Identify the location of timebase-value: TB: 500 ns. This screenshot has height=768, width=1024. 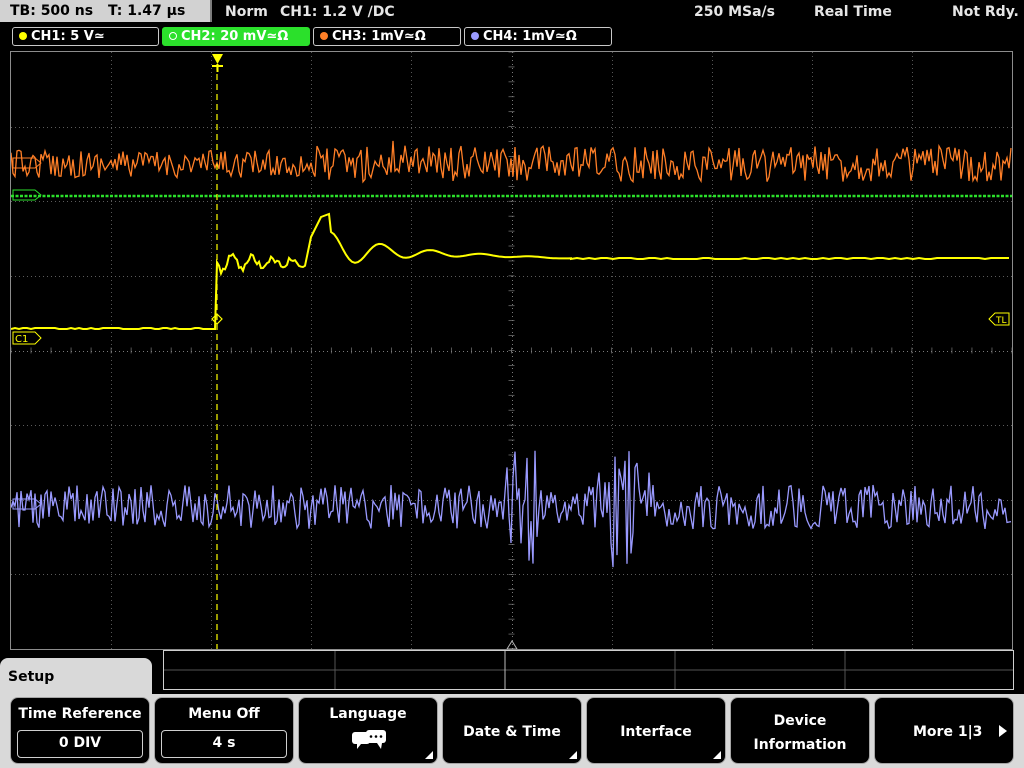
(52, 11).